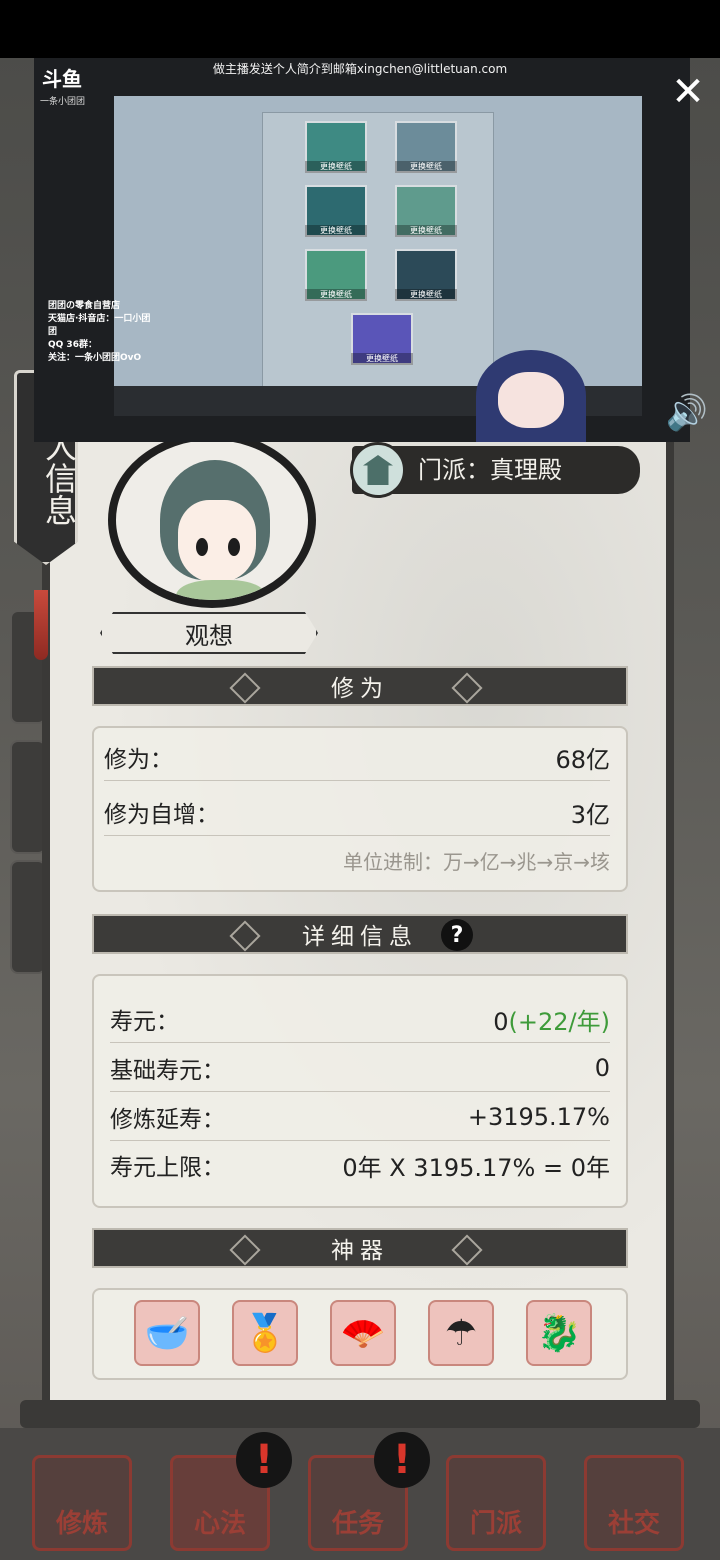  I want to click on details-row: 修炼延寿： +3195.17%, so click(360, 1117).